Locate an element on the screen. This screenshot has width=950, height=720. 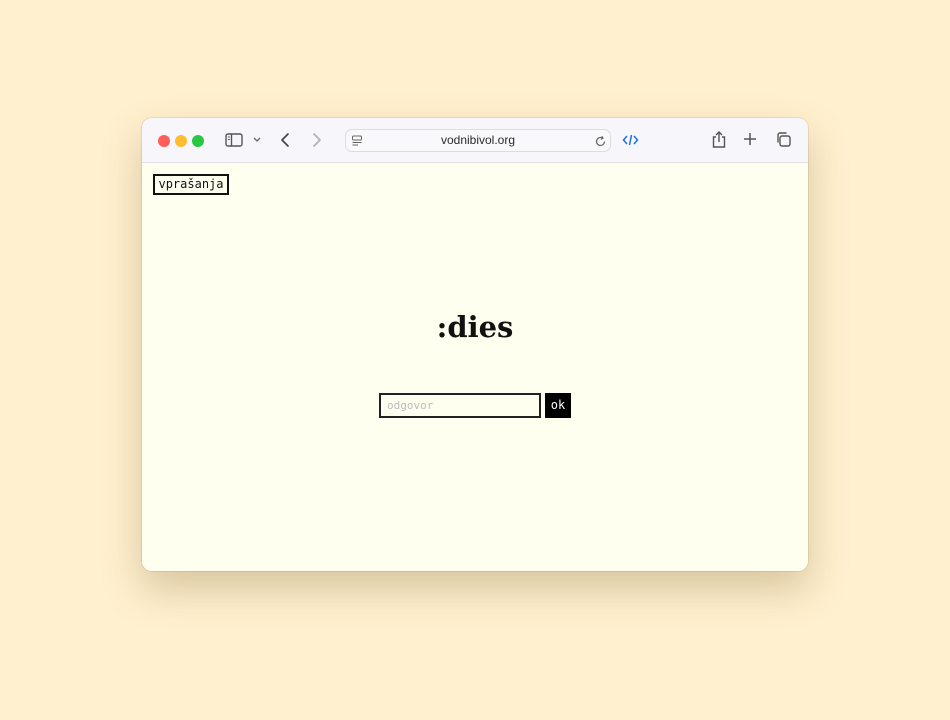
browser-toolbar: vodnibivol.org is located at coordinates (475, 140).